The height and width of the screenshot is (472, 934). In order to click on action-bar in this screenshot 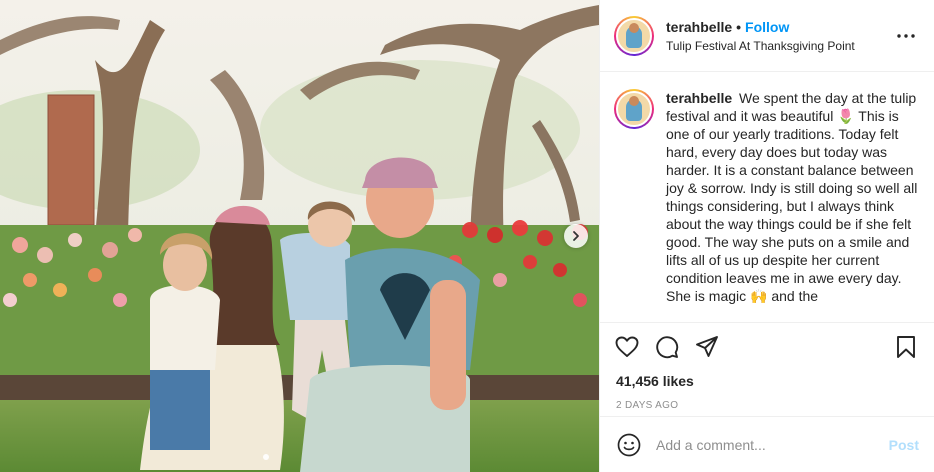, I will do `click(767, 347)`.